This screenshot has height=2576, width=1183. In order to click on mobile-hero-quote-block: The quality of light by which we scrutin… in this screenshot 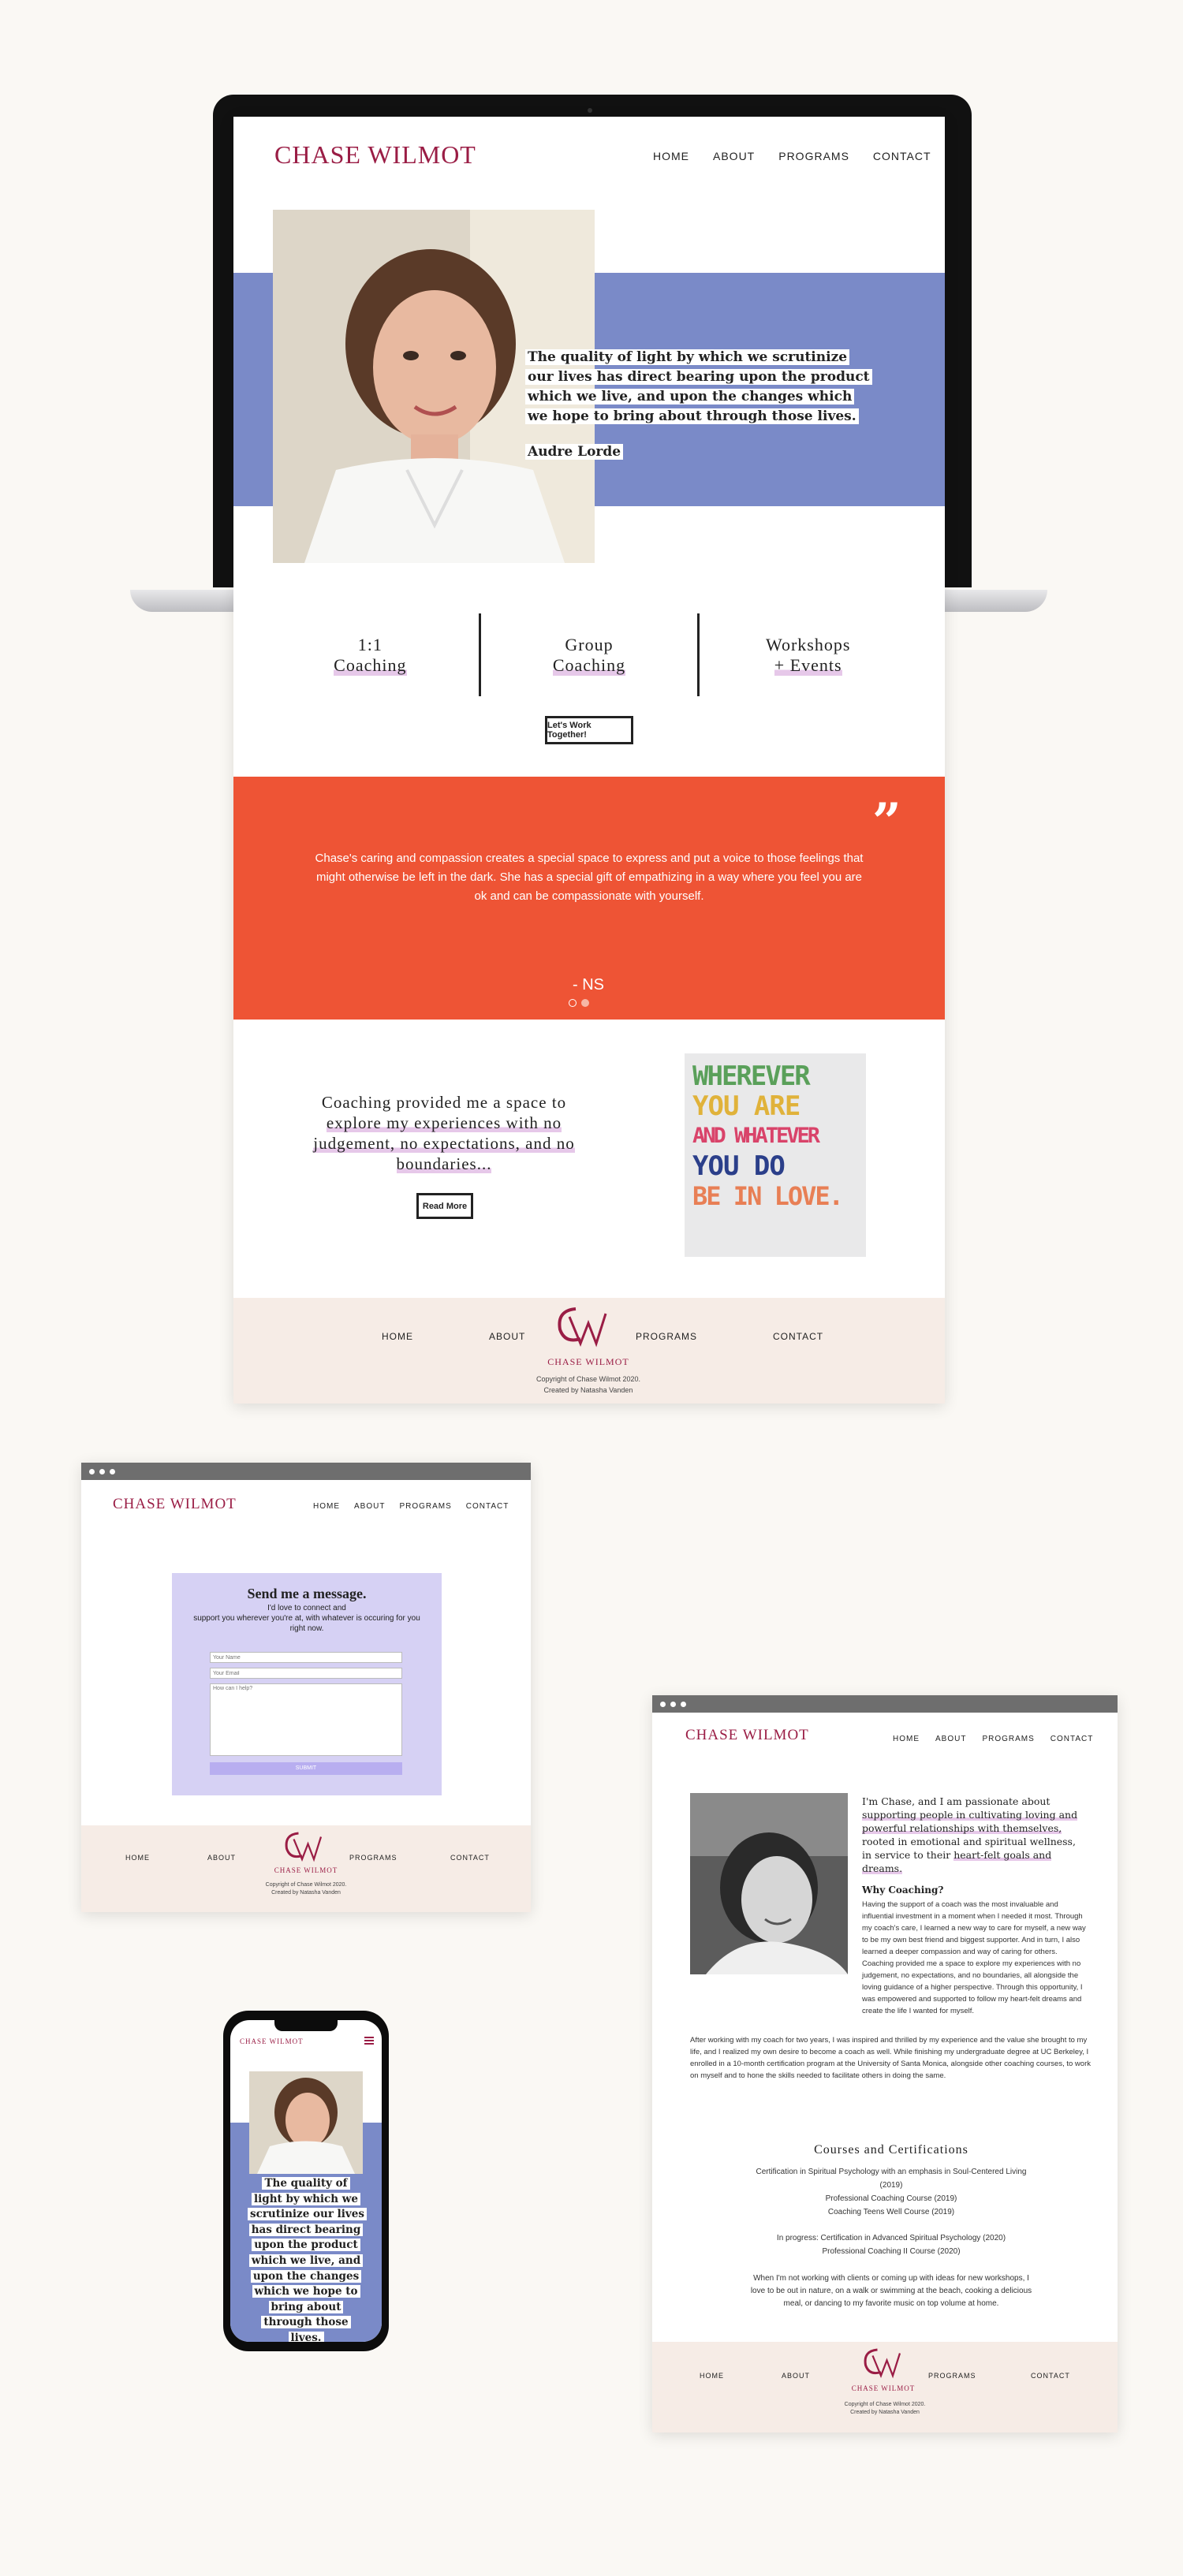, I will do `click(307, 2259)`.